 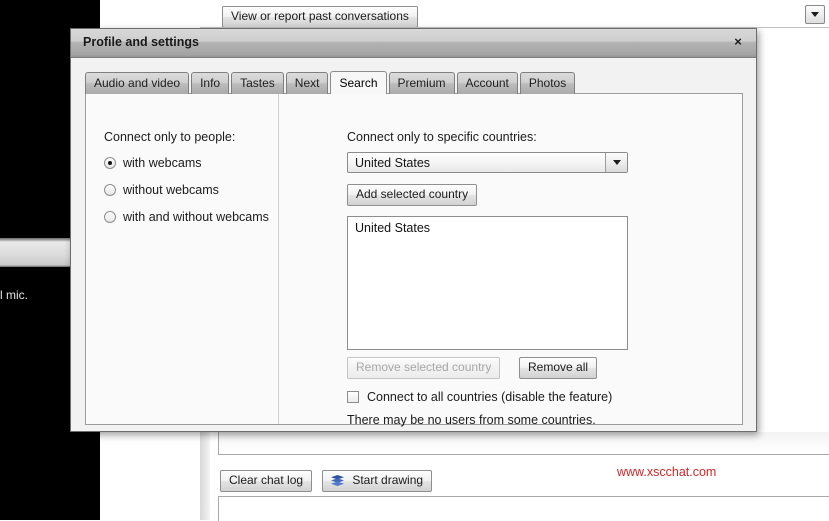 What do you see at coordinates (171, 190) in the screenshot?
I see `radio-label-without-webcams: without webcams` at bounding box center [171, 190].